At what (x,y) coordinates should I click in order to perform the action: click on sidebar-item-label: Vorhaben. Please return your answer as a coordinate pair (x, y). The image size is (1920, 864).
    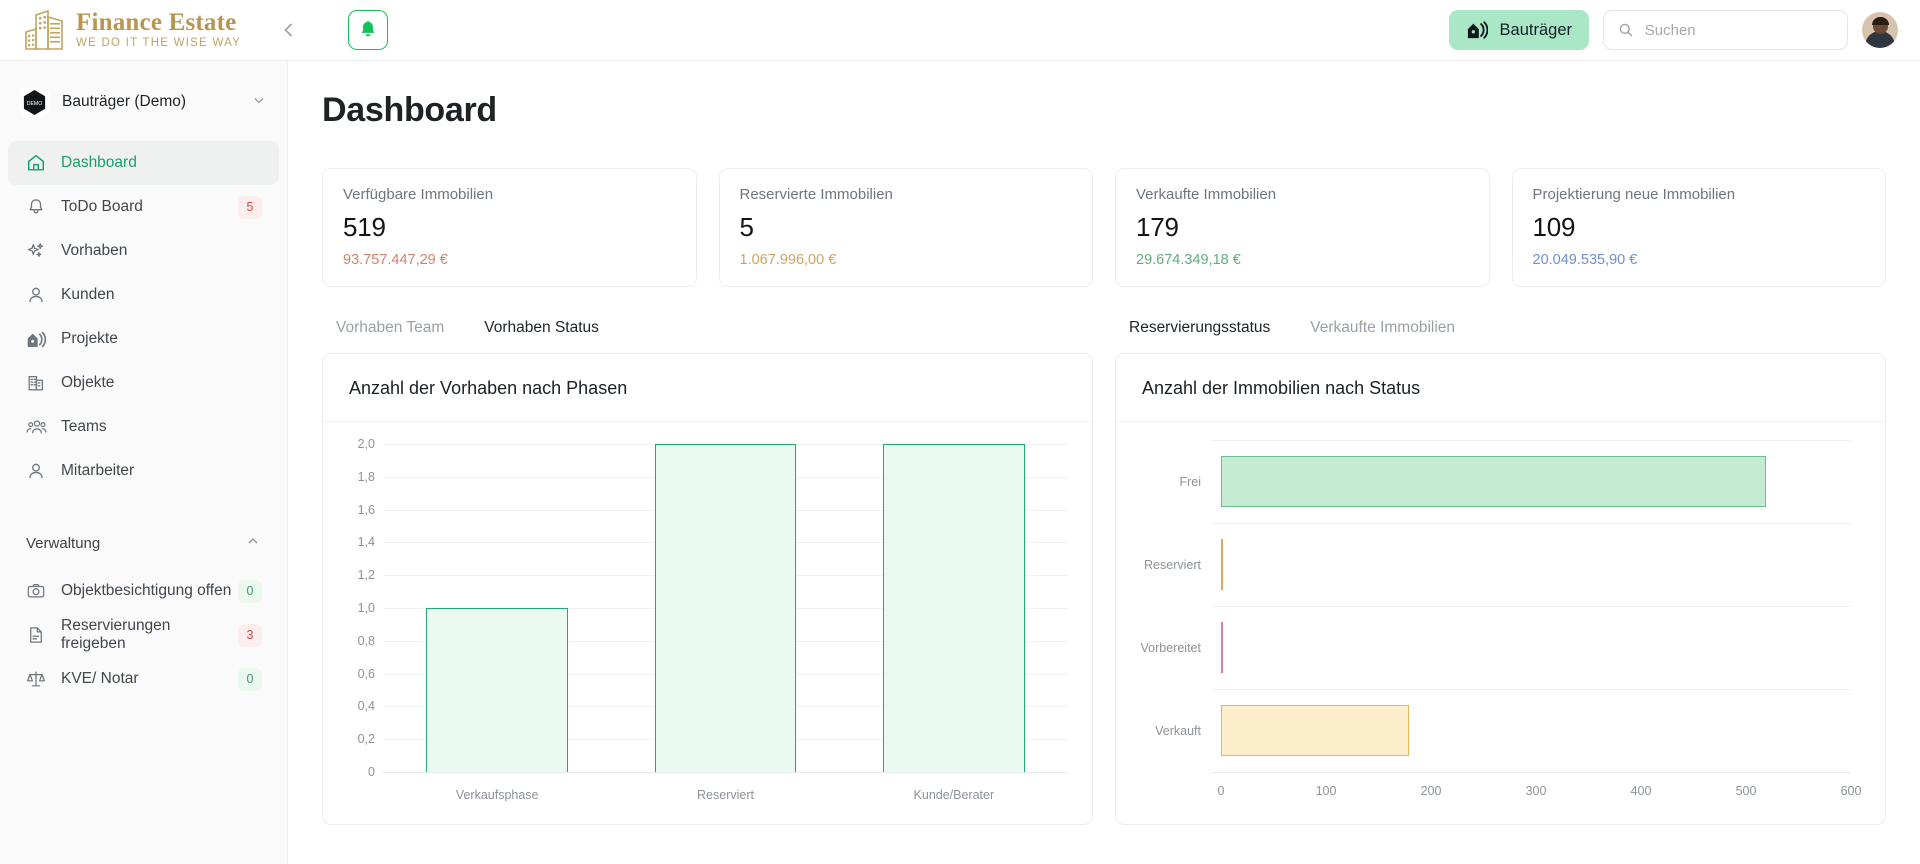
    Looking at the image, I should click on (94, 250).